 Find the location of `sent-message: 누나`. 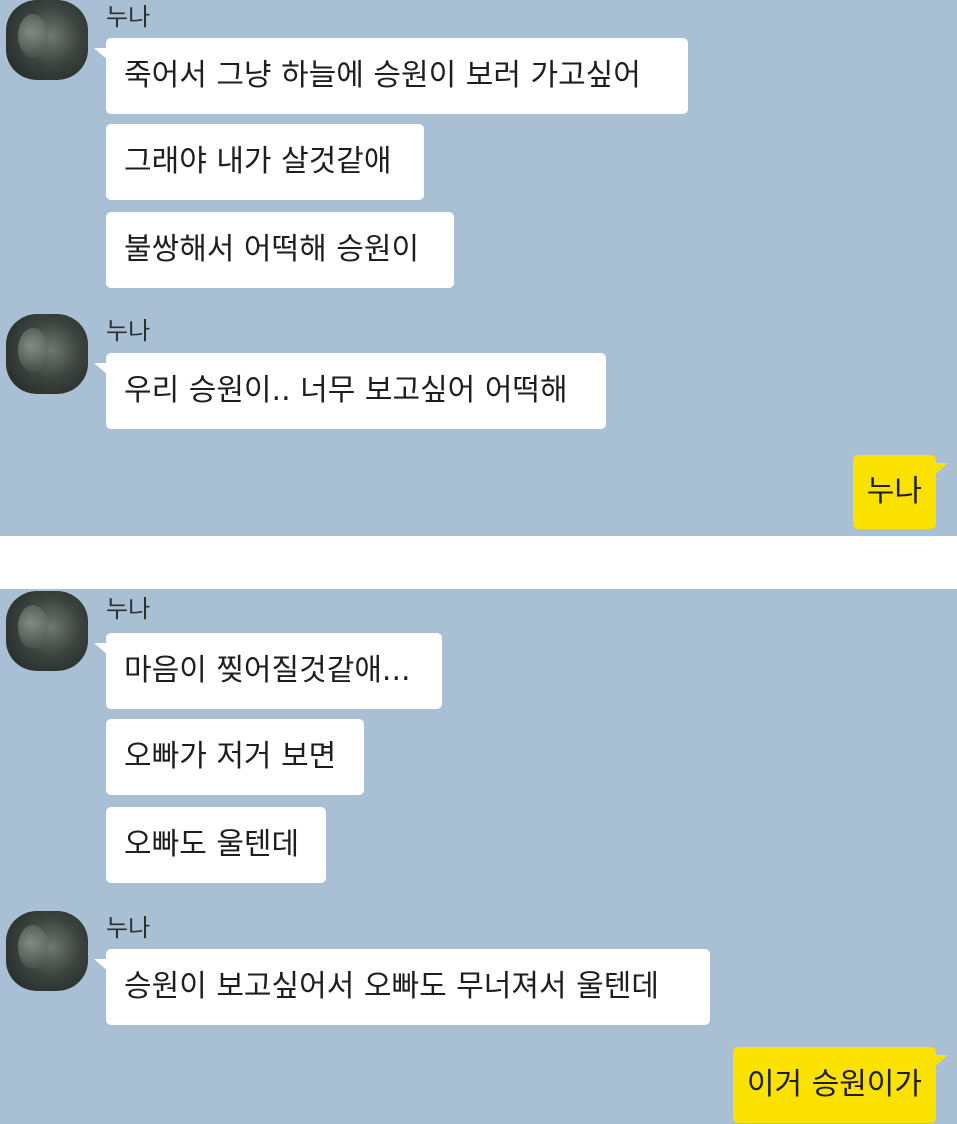

sent-message: 누나 is located at coordinates (900, 492).